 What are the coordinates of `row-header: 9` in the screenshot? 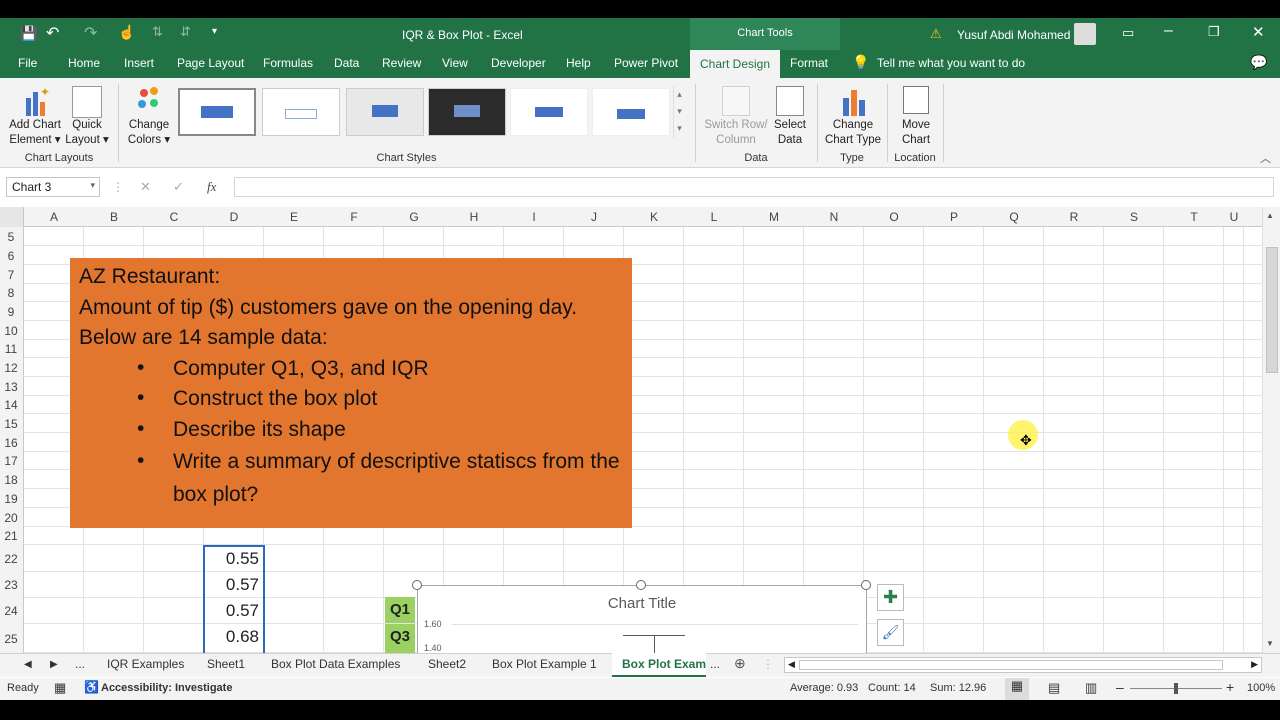 It's located at (11, 312).